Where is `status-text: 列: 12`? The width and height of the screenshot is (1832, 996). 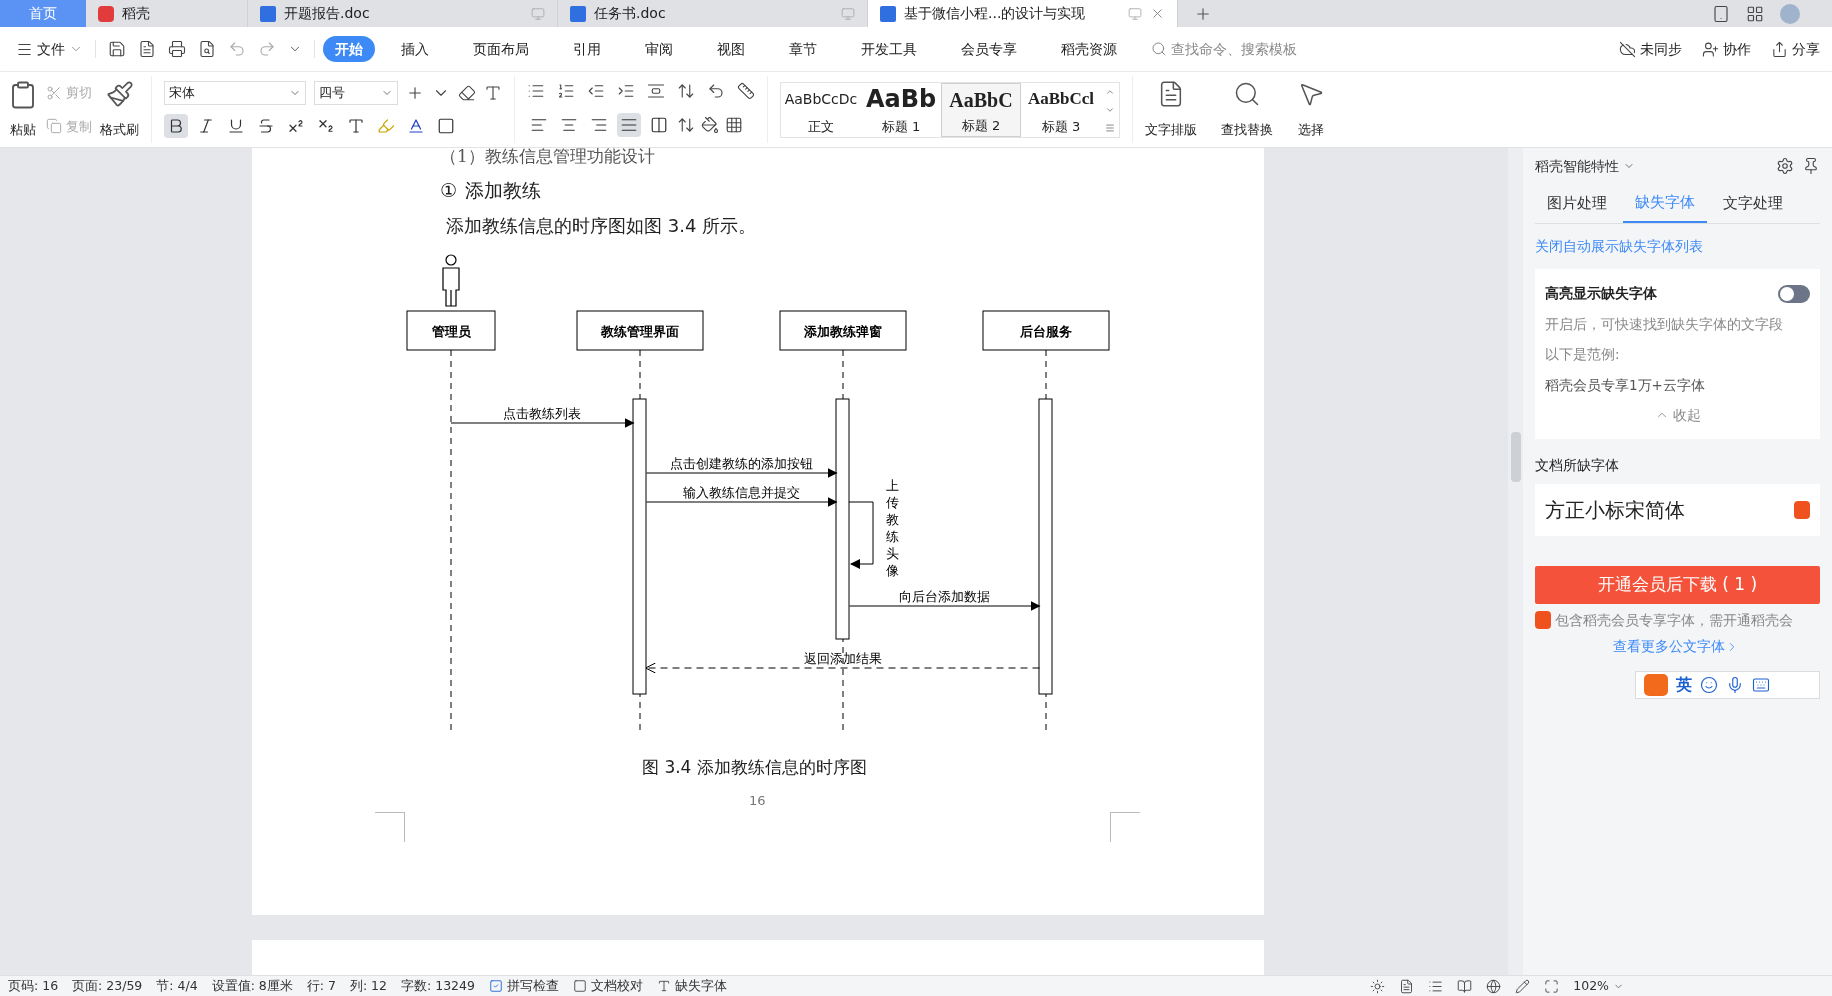
status-text: 列: 12 is located at coordinates (368, 985).